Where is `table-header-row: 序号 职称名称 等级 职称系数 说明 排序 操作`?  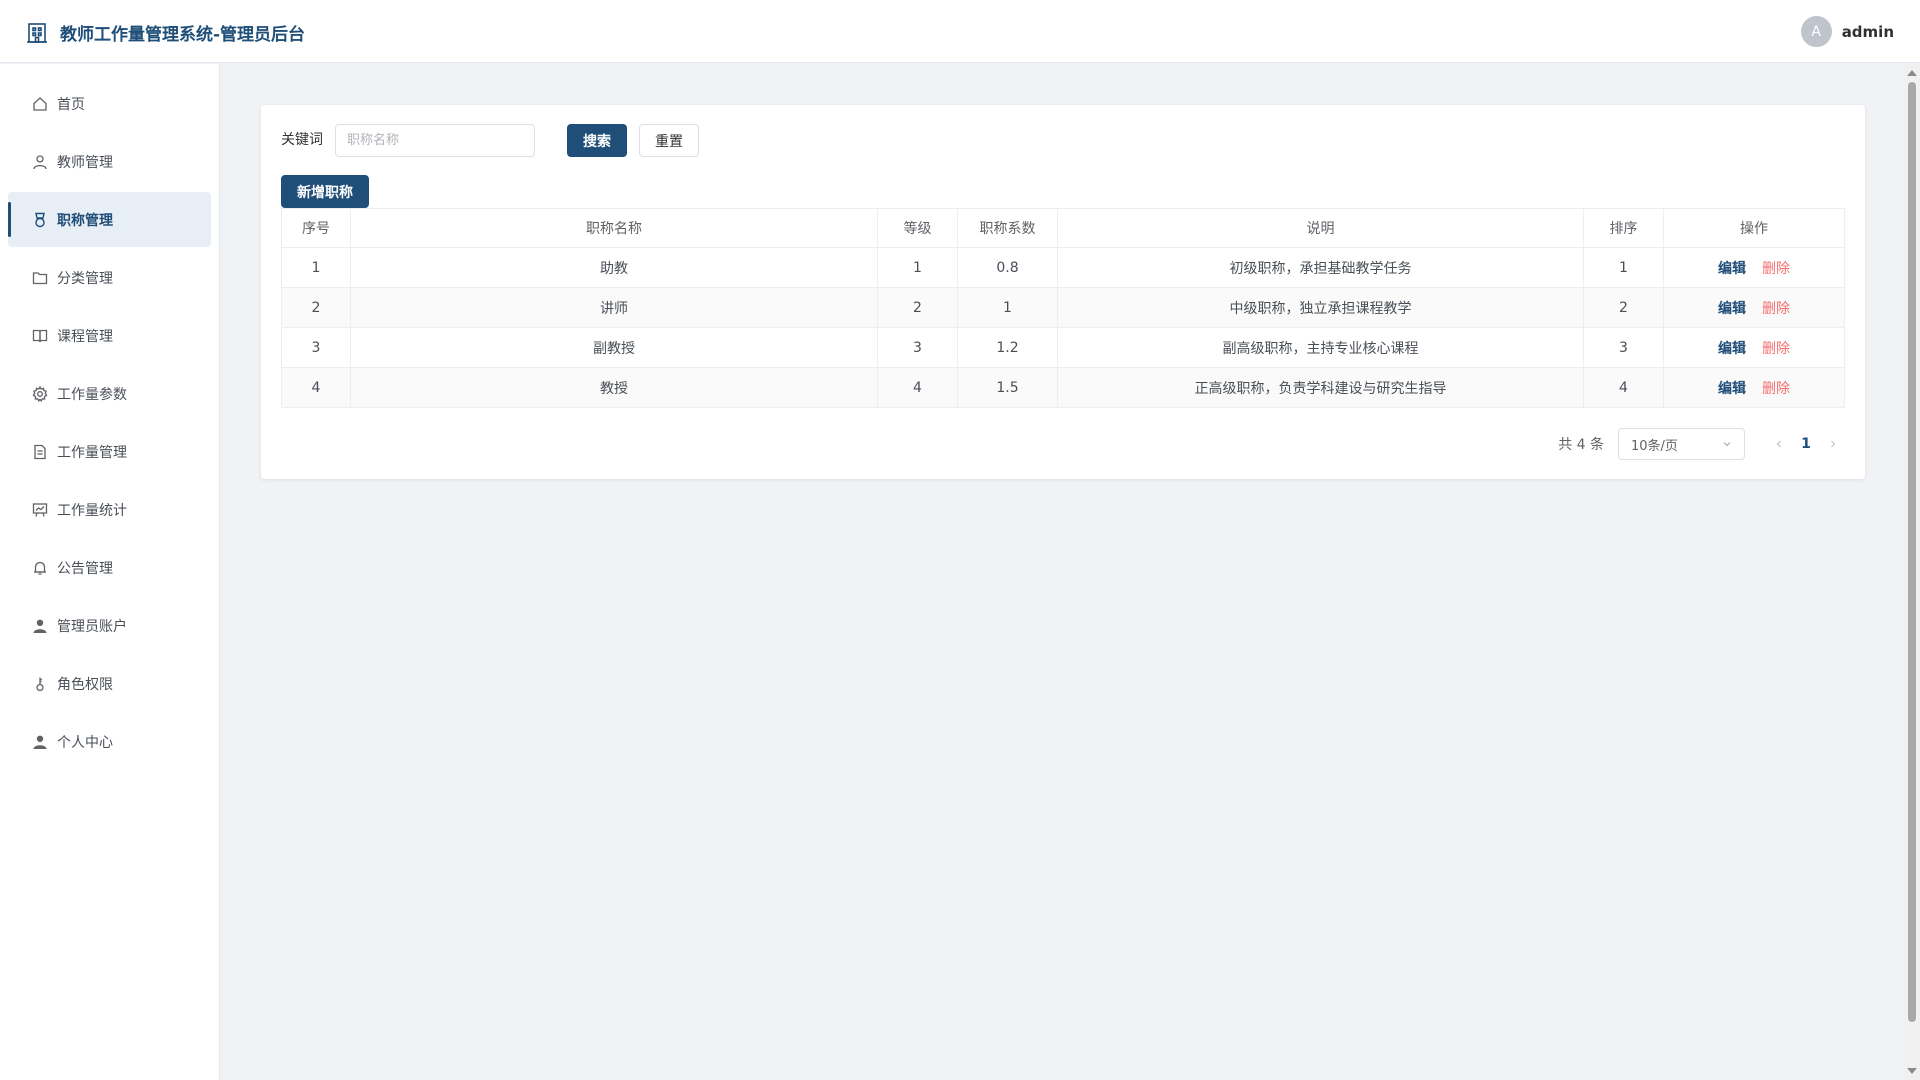
table-header-row: 序号 职称名称 等级 职称系数 说明 排序 操作 is located at coordinates (1063, 228).